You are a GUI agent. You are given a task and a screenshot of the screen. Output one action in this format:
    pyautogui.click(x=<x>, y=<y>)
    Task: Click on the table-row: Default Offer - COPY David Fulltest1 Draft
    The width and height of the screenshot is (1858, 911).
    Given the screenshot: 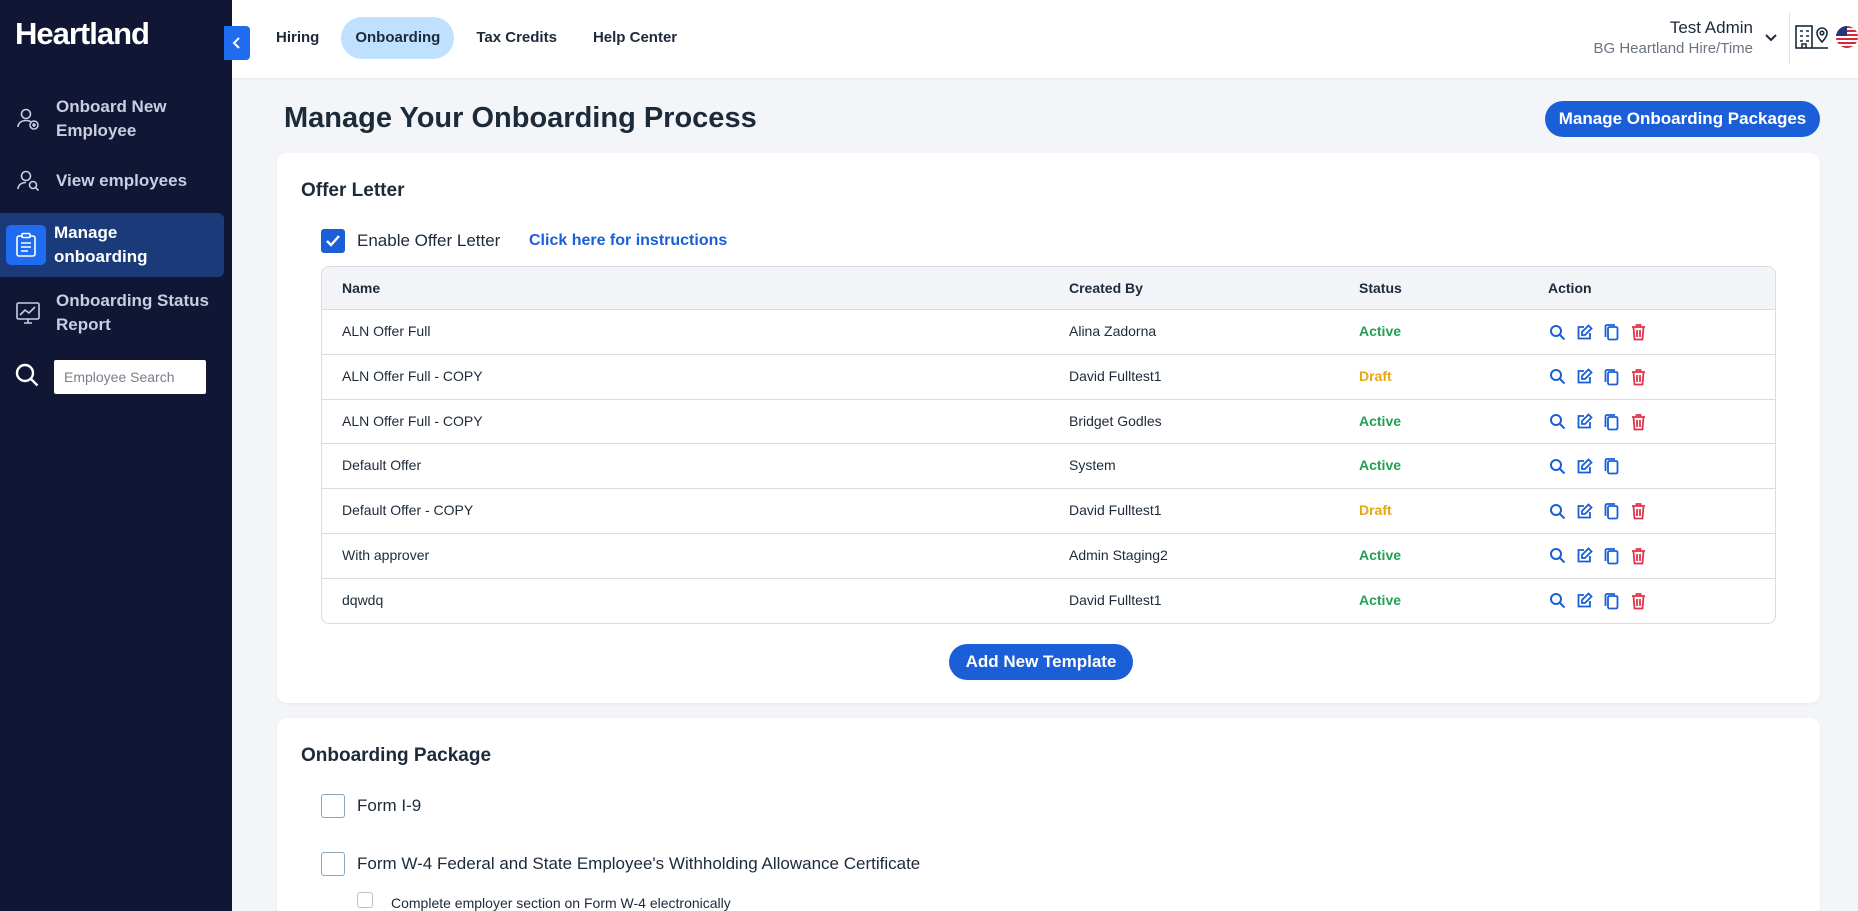 What is the action you would take?
    pyautogui.click(x=1048, y=511)
    